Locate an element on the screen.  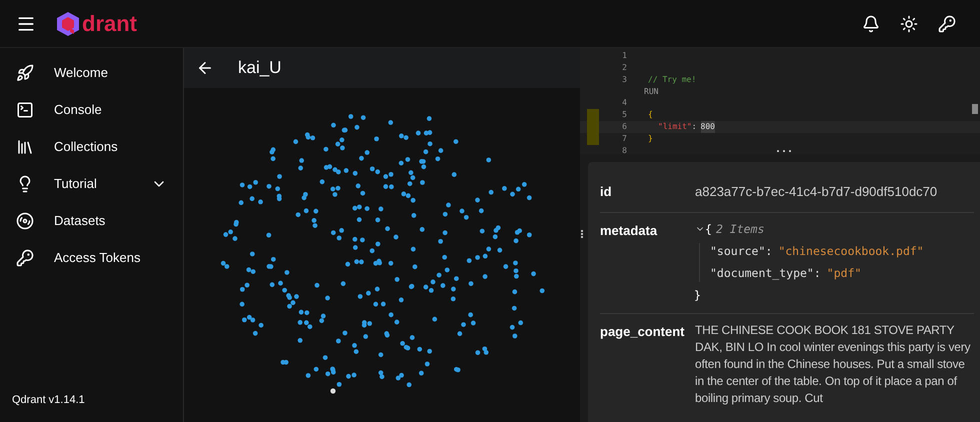
json-key: "source" is located at coordinates (738, 251).